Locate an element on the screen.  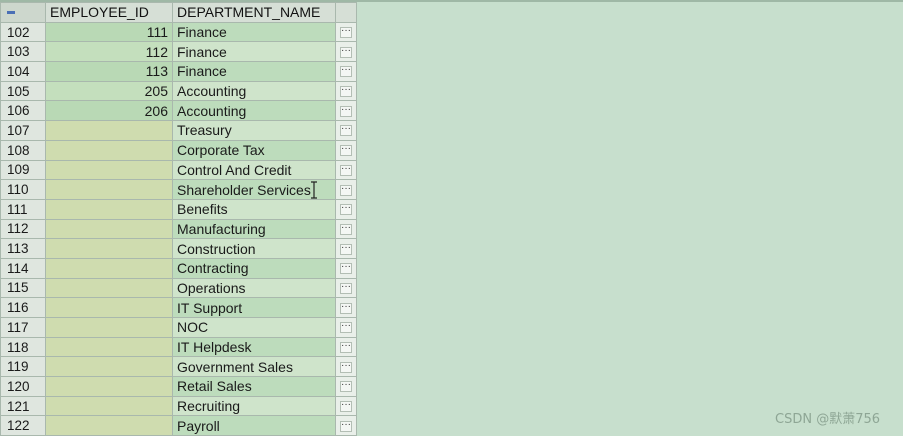
table-row: 122 Payroll ··· is located at coordinates (178, 425).